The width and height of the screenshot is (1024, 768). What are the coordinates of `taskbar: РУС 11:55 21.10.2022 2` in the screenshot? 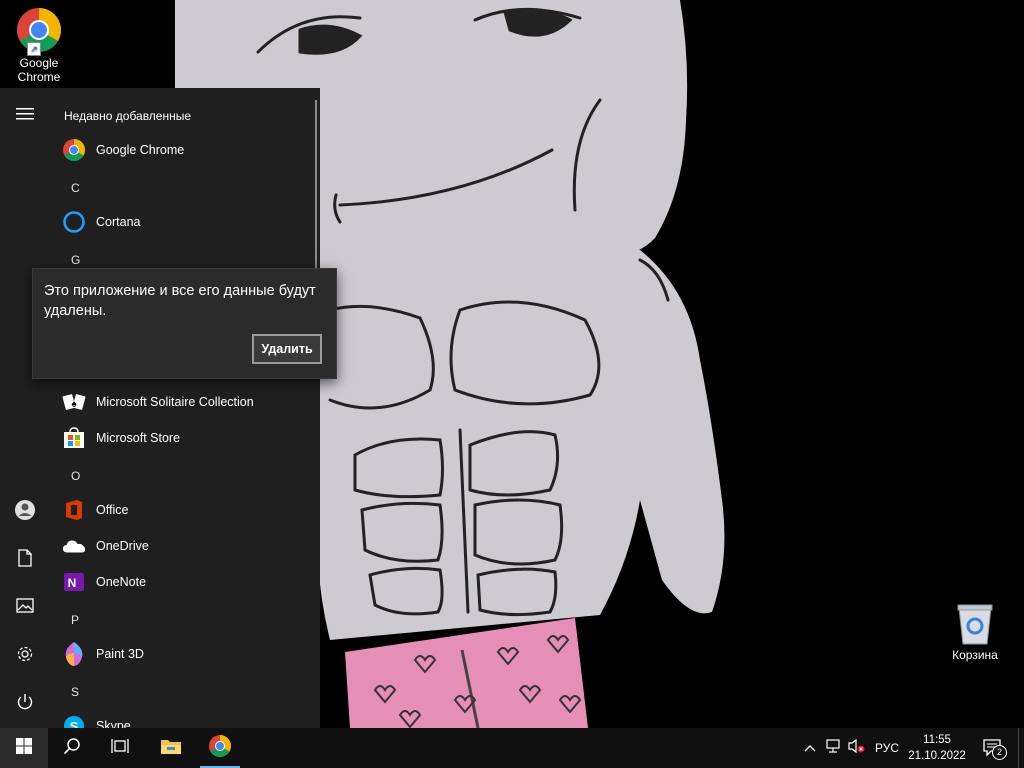 It's located at (512, 748).